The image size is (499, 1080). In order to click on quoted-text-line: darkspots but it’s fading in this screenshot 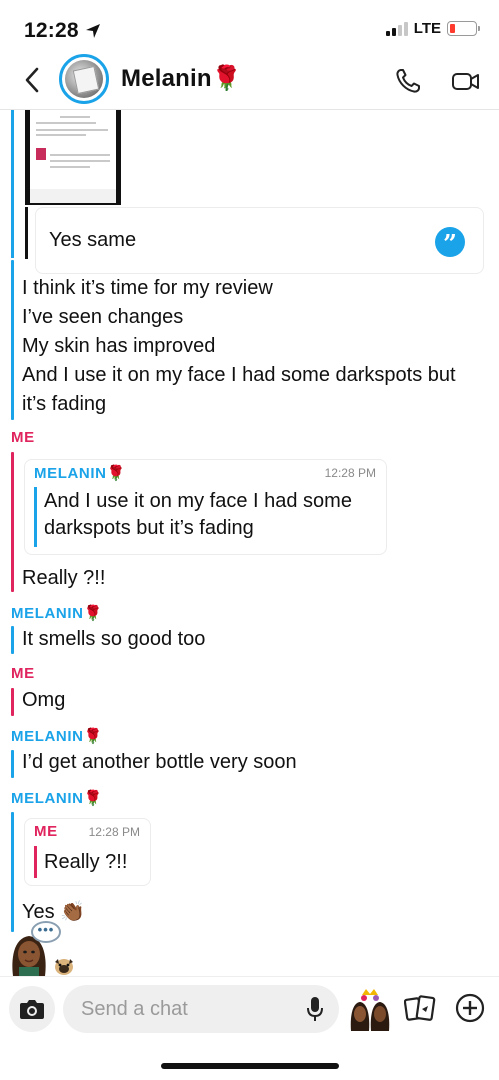, I will do `click(149, 528)`.